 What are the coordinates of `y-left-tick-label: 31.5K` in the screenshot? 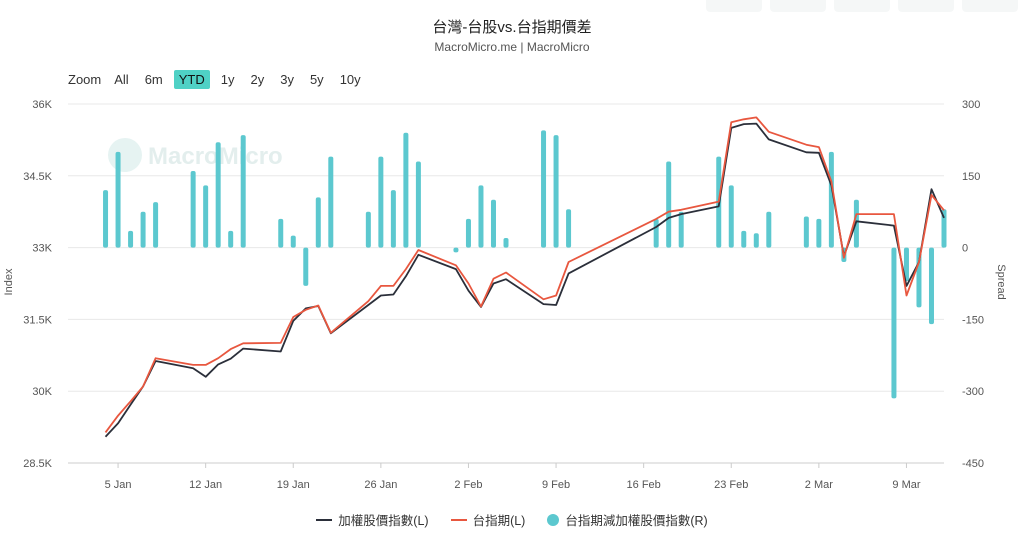 It's located at (37, 320).